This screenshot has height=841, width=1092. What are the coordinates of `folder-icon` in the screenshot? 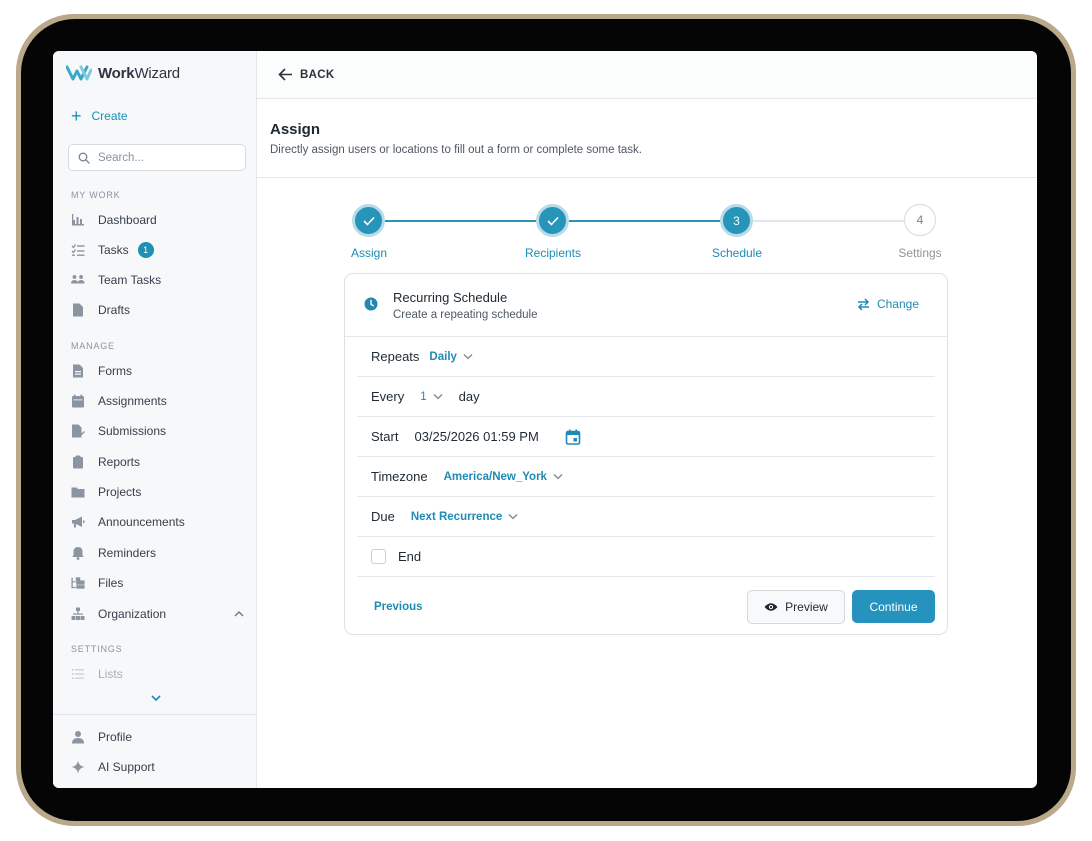 It's located at (77, 492).